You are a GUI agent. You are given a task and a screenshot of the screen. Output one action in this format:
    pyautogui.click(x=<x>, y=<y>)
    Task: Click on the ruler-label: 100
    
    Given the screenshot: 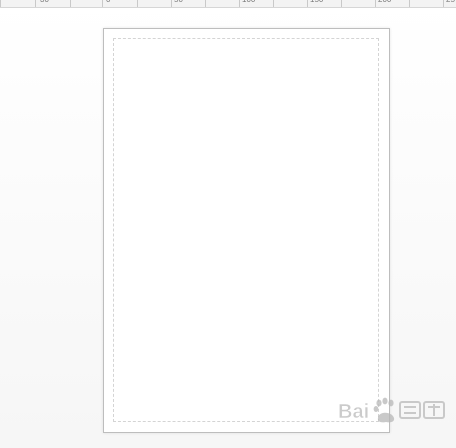 What is the action you would take?
    pyautogui.click(x=248, y=2)
    